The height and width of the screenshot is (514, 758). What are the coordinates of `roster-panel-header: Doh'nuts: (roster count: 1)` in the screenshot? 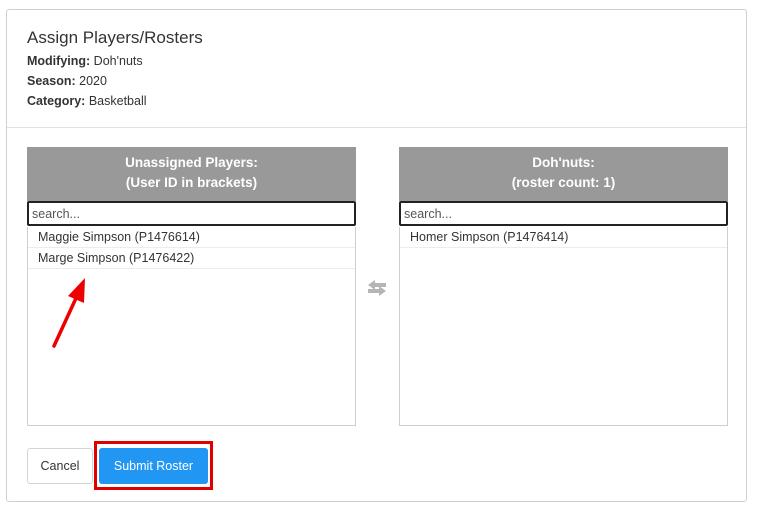 It's located at (563, 174).